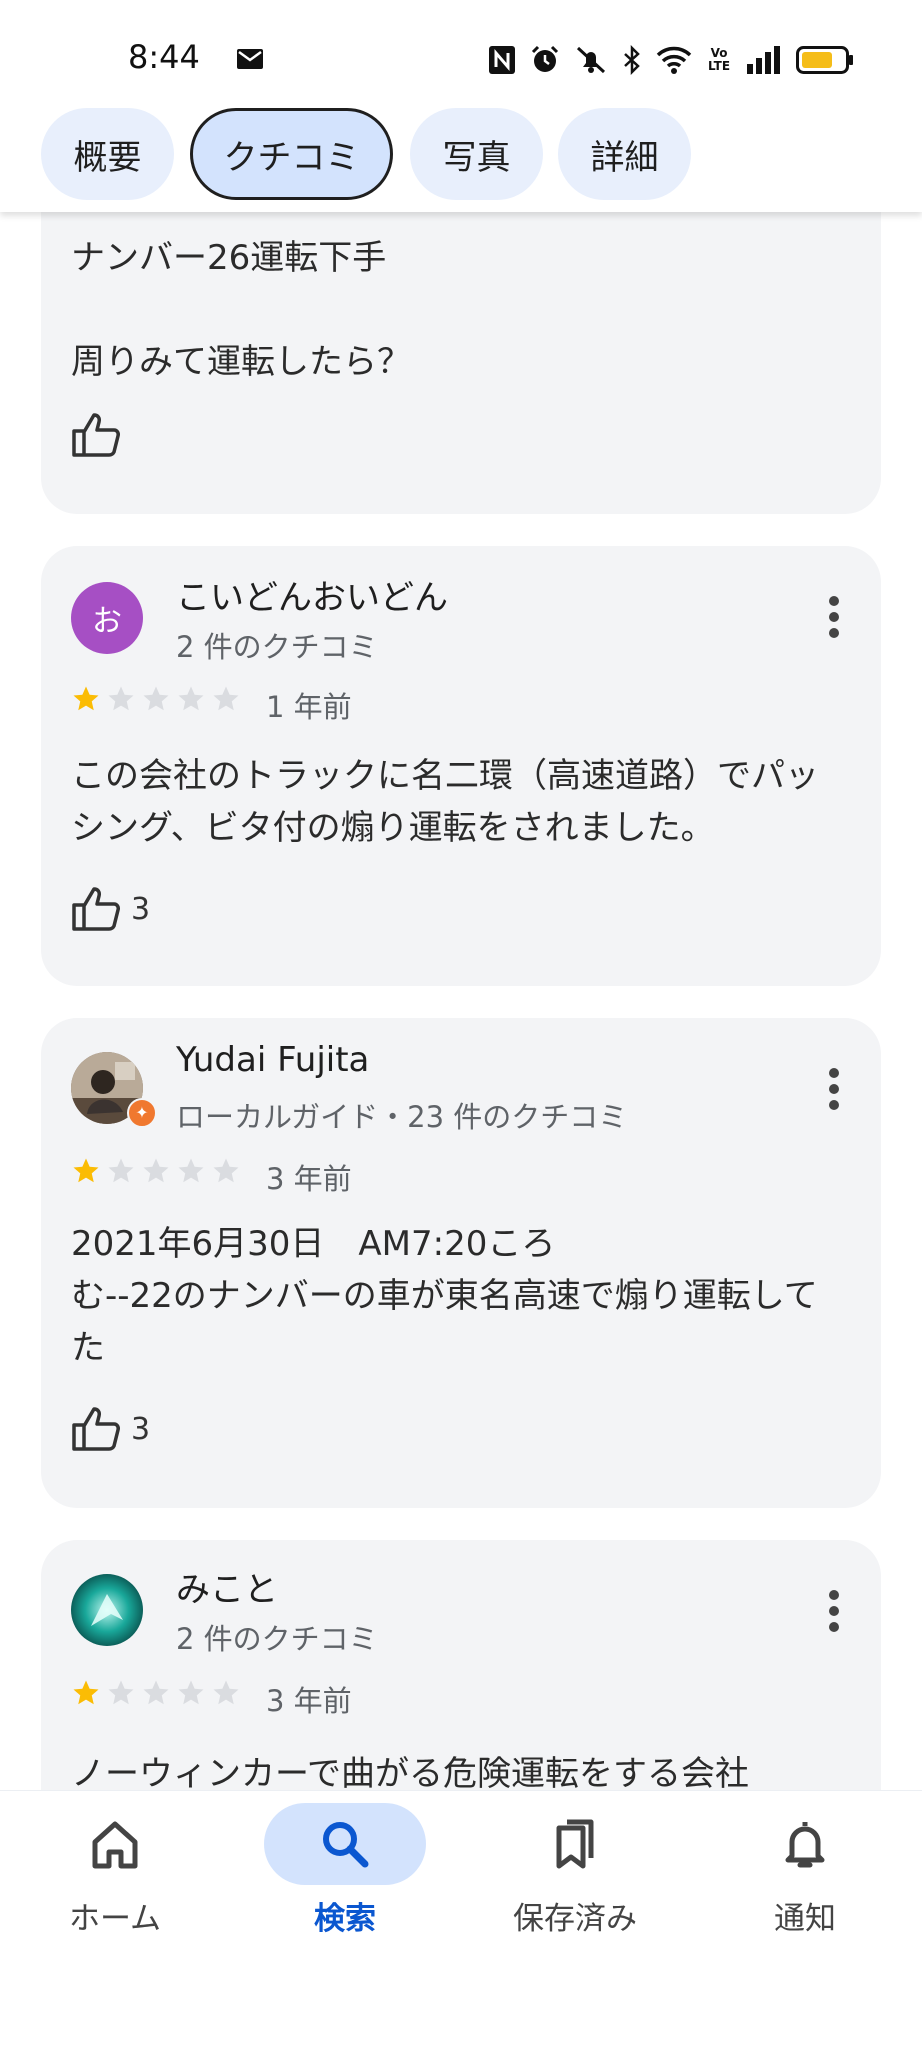  I want to click on review-text: ノーウィンカーで曲がる危険運転をする会社, so click(410, 1772).